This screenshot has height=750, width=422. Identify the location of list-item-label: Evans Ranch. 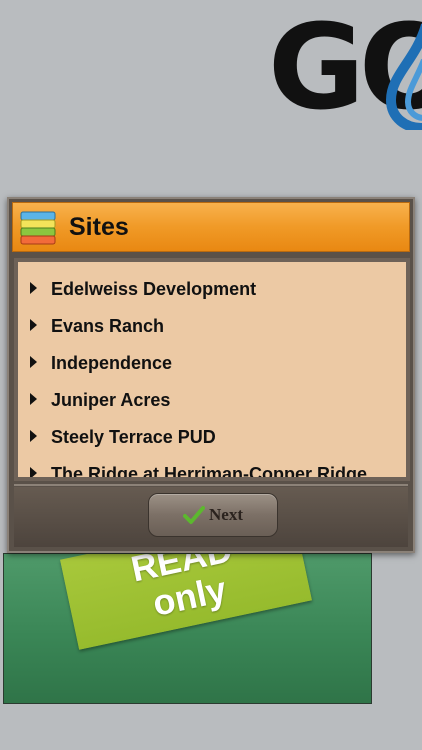
(108, 326).